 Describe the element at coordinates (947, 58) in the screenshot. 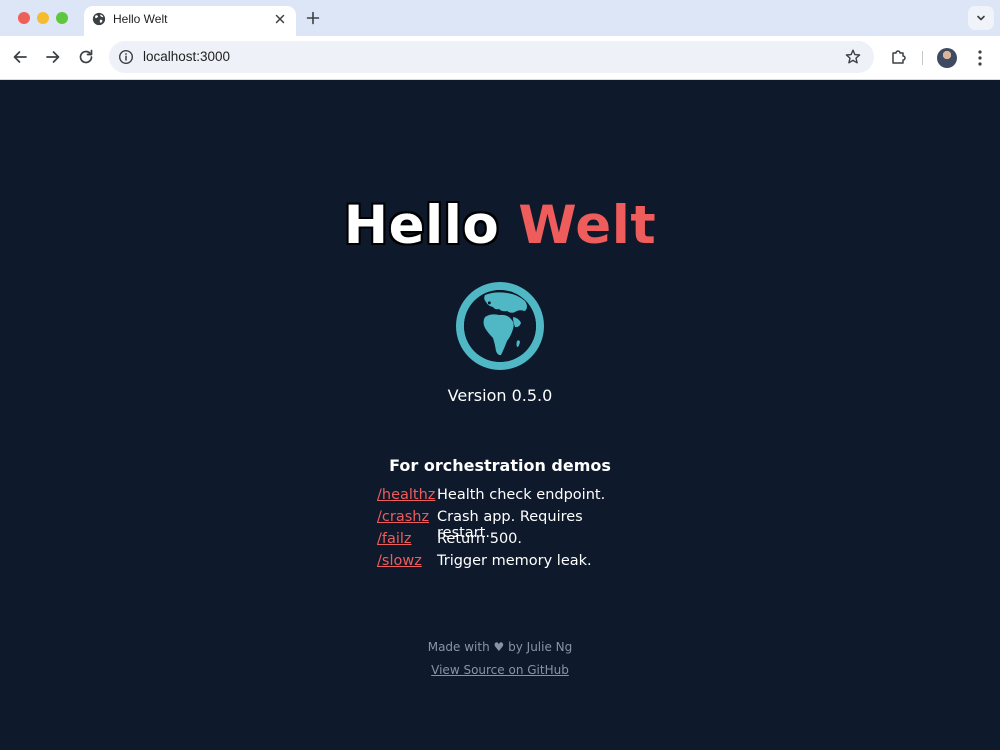

I see `profile-avatar` at that location.